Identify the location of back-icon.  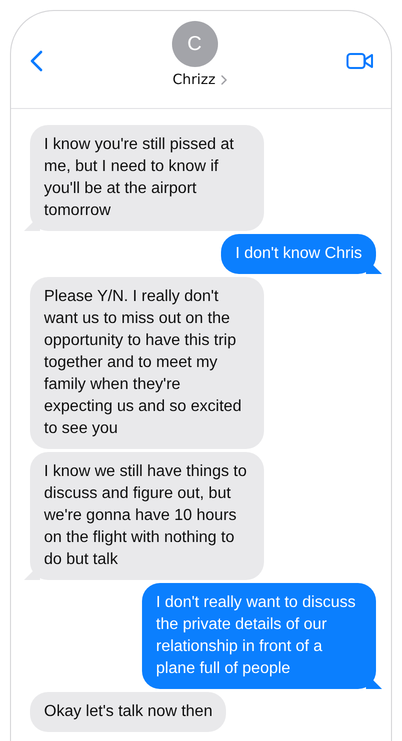
(36, 61).